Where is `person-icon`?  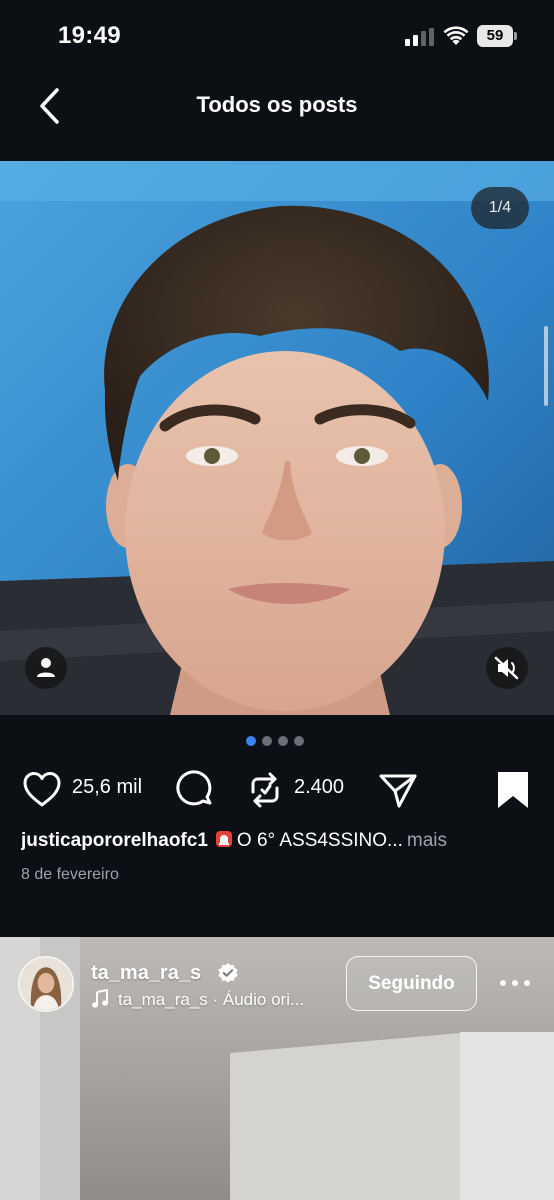
person-icon is located at coordinates (46, 667).